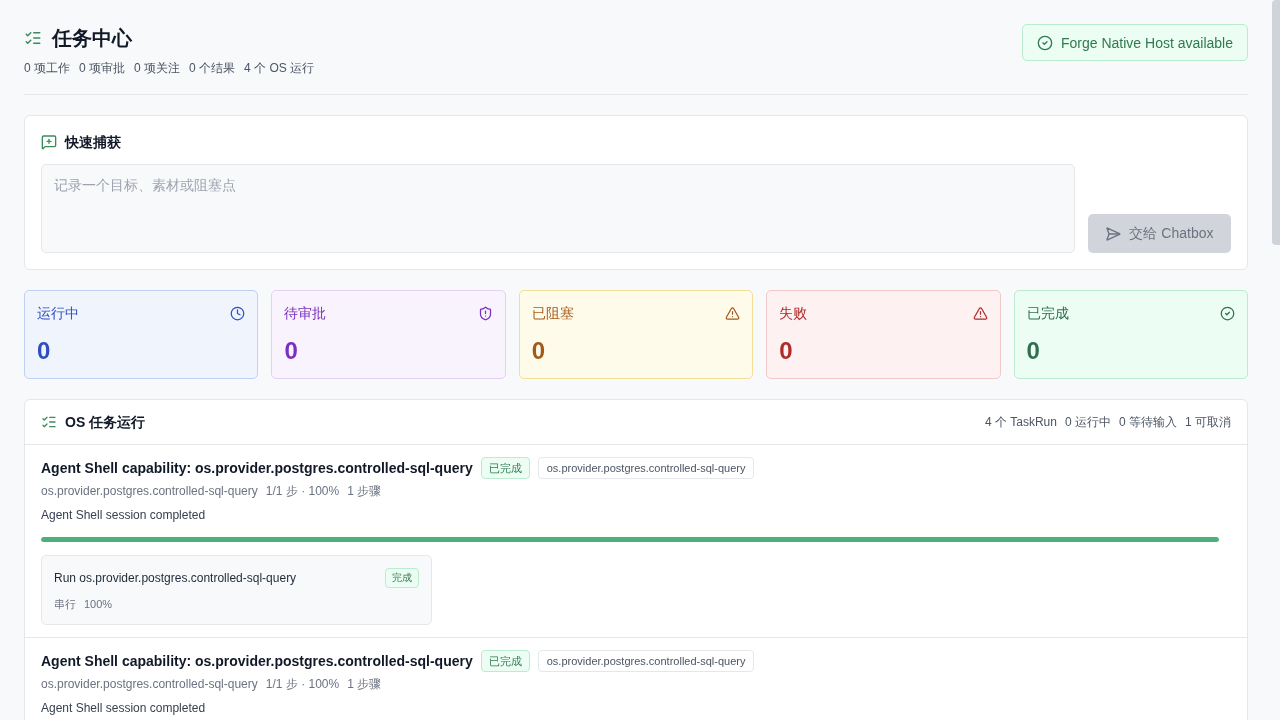  Describe the element at coordinates (793, 313) in the screenshot. I see `stat-label: 失败` at that location.